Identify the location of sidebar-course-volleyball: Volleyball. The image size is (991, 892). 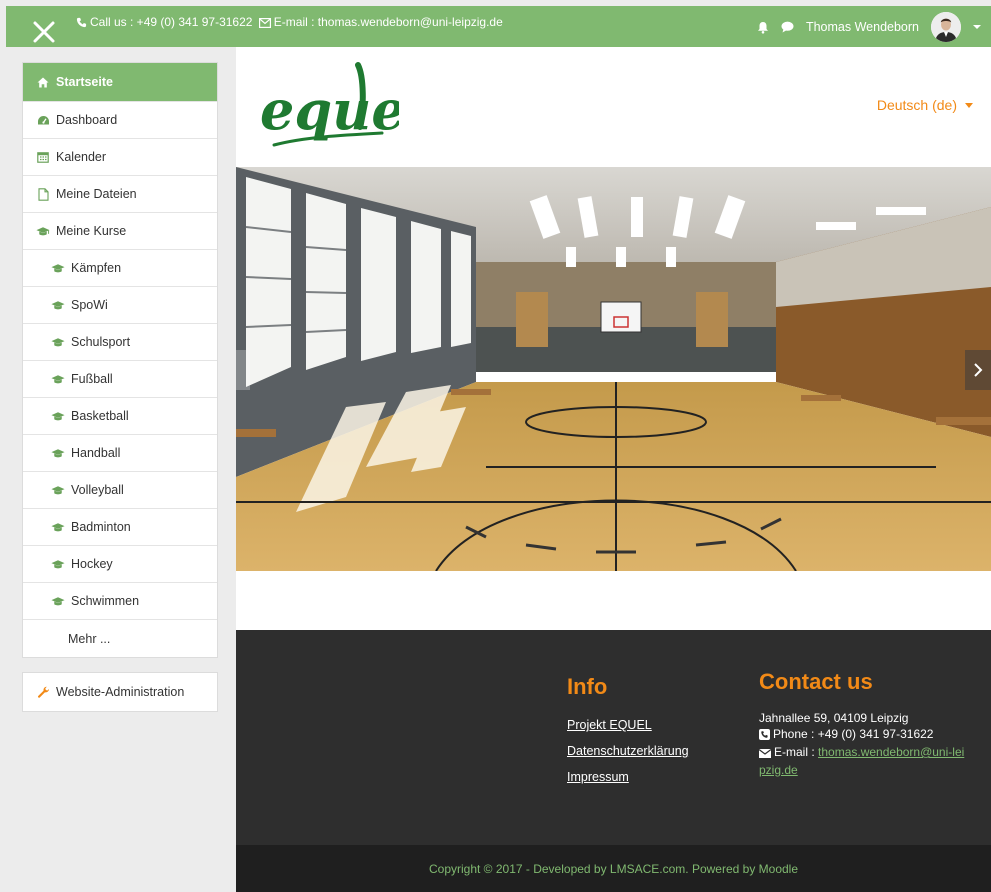
(120, 490).